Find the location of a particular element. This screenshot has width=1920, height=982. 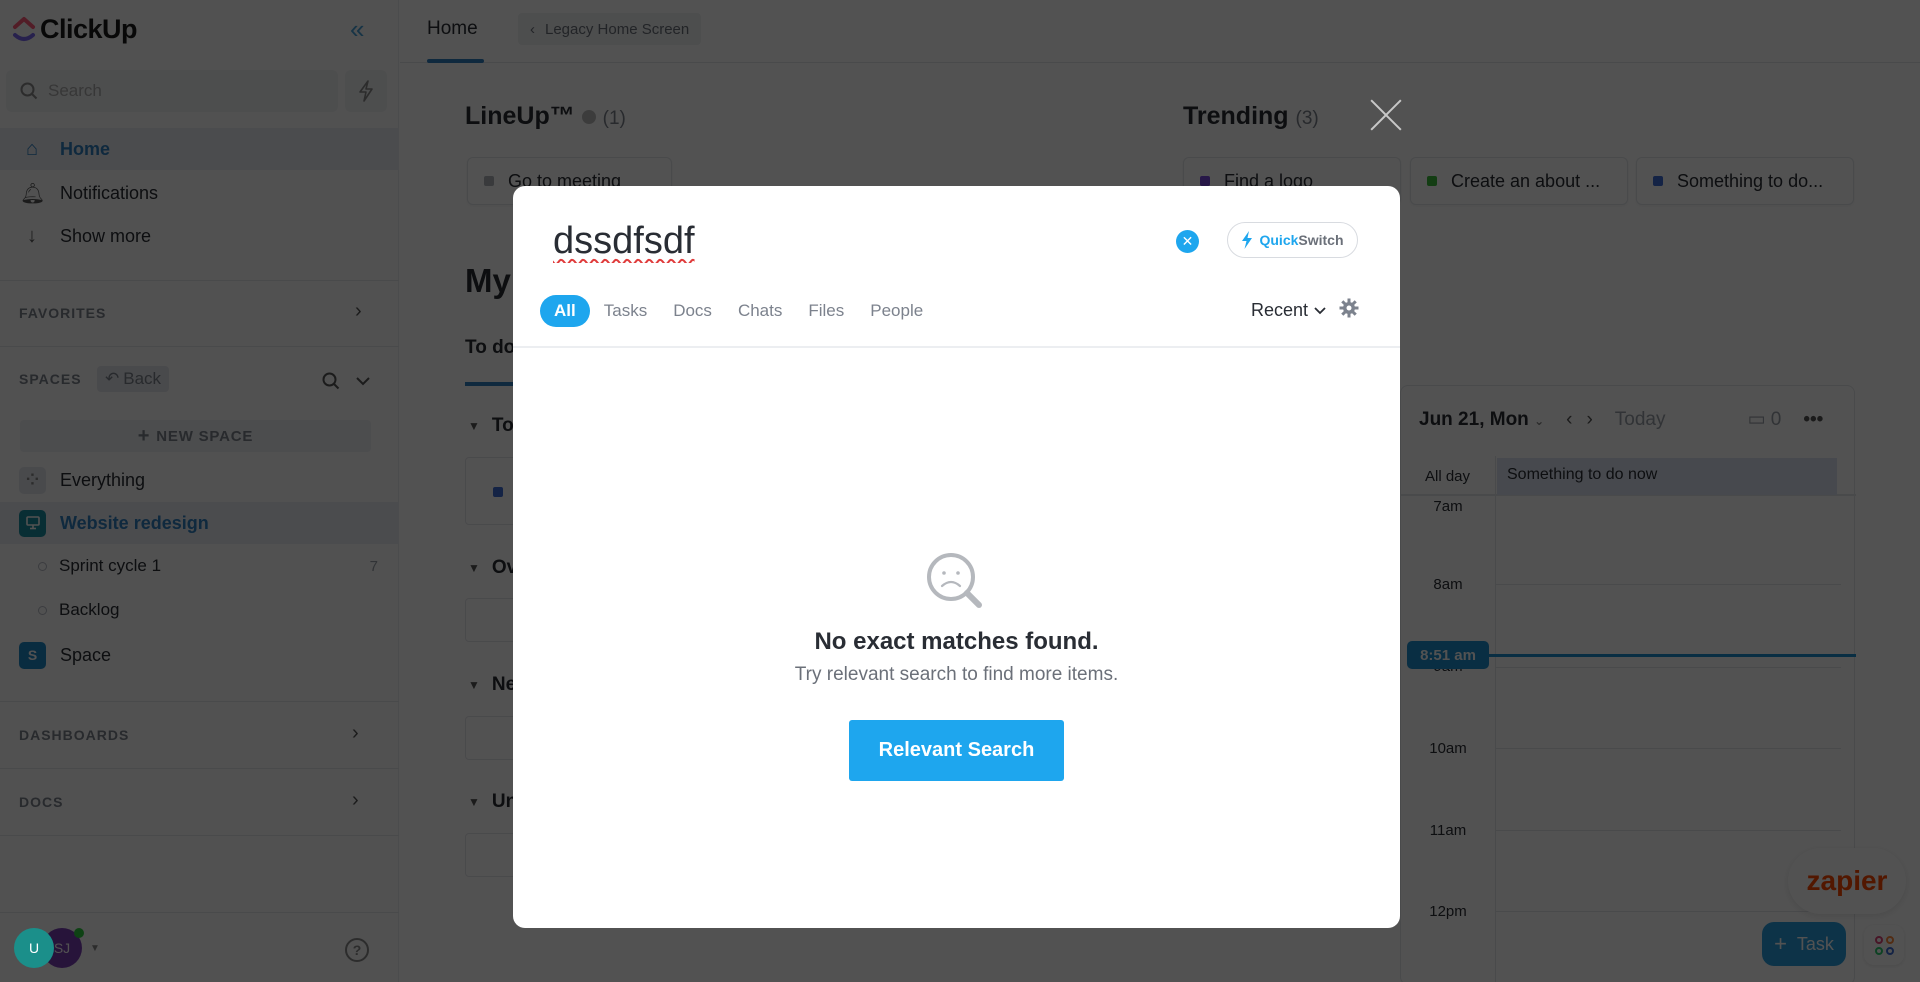

quickswitch-button: QuickSwitch is located at coordinates (1292, 240).